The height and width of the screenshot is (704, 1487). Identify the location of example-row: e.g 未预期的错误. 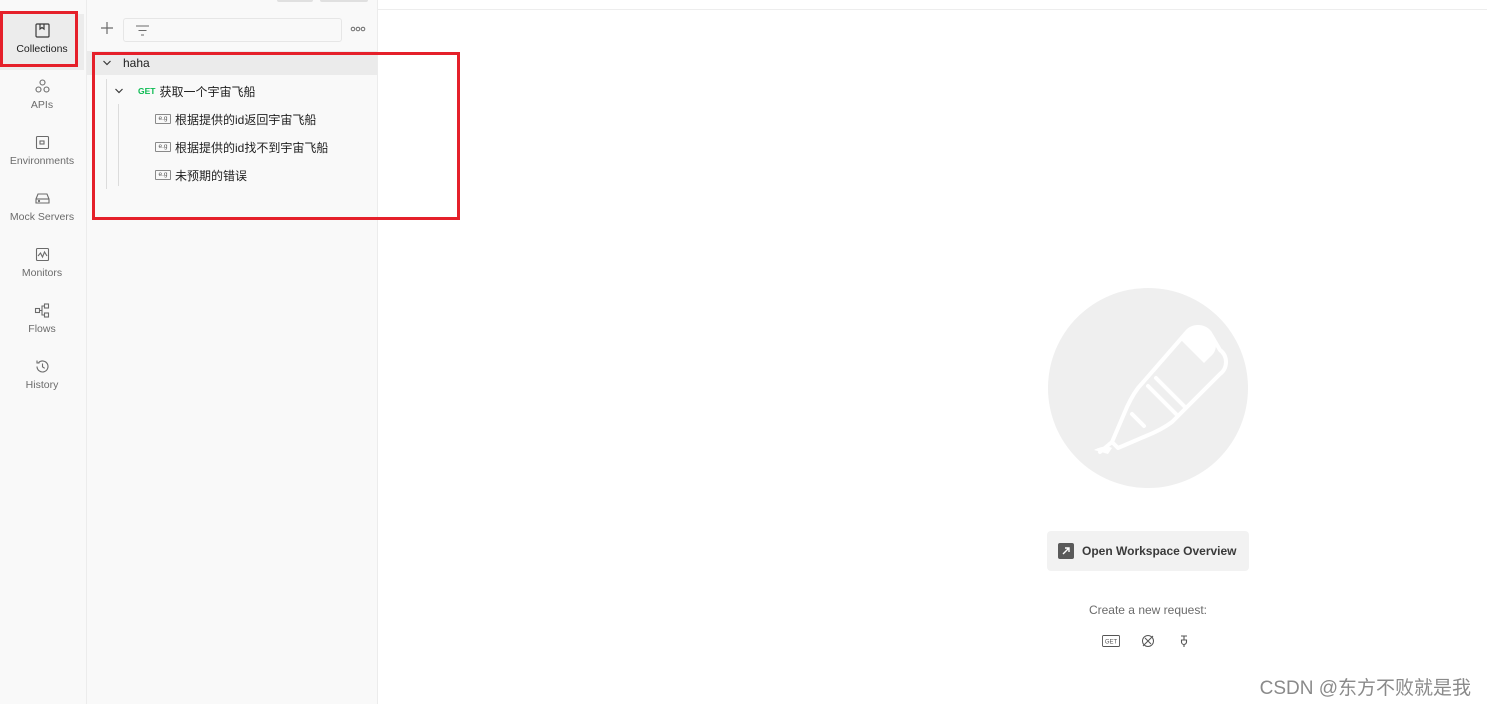
(232, 175).